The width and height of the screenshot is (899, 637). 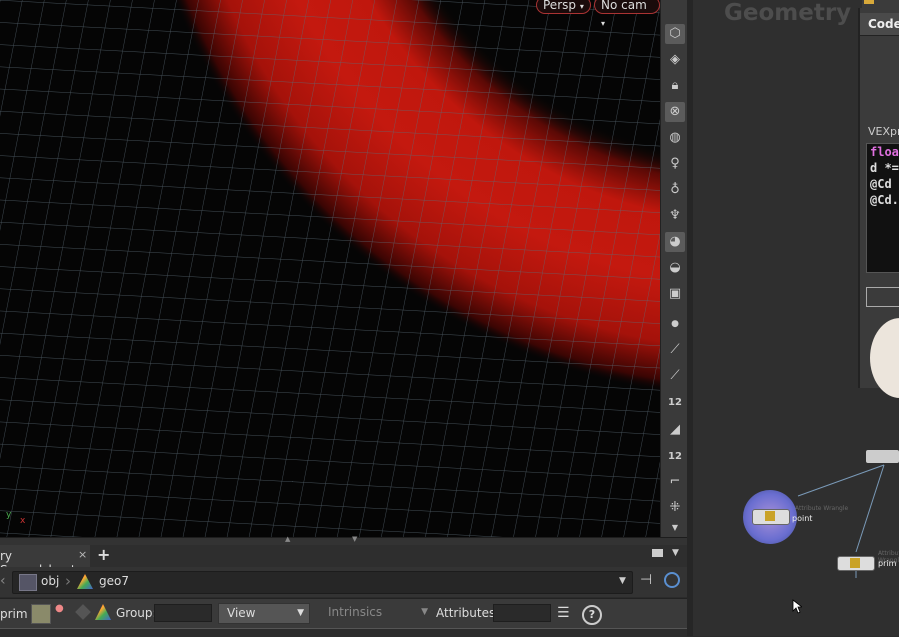 I want to click on perspective-menu: Persp ▾, so click(x=563, y=7).